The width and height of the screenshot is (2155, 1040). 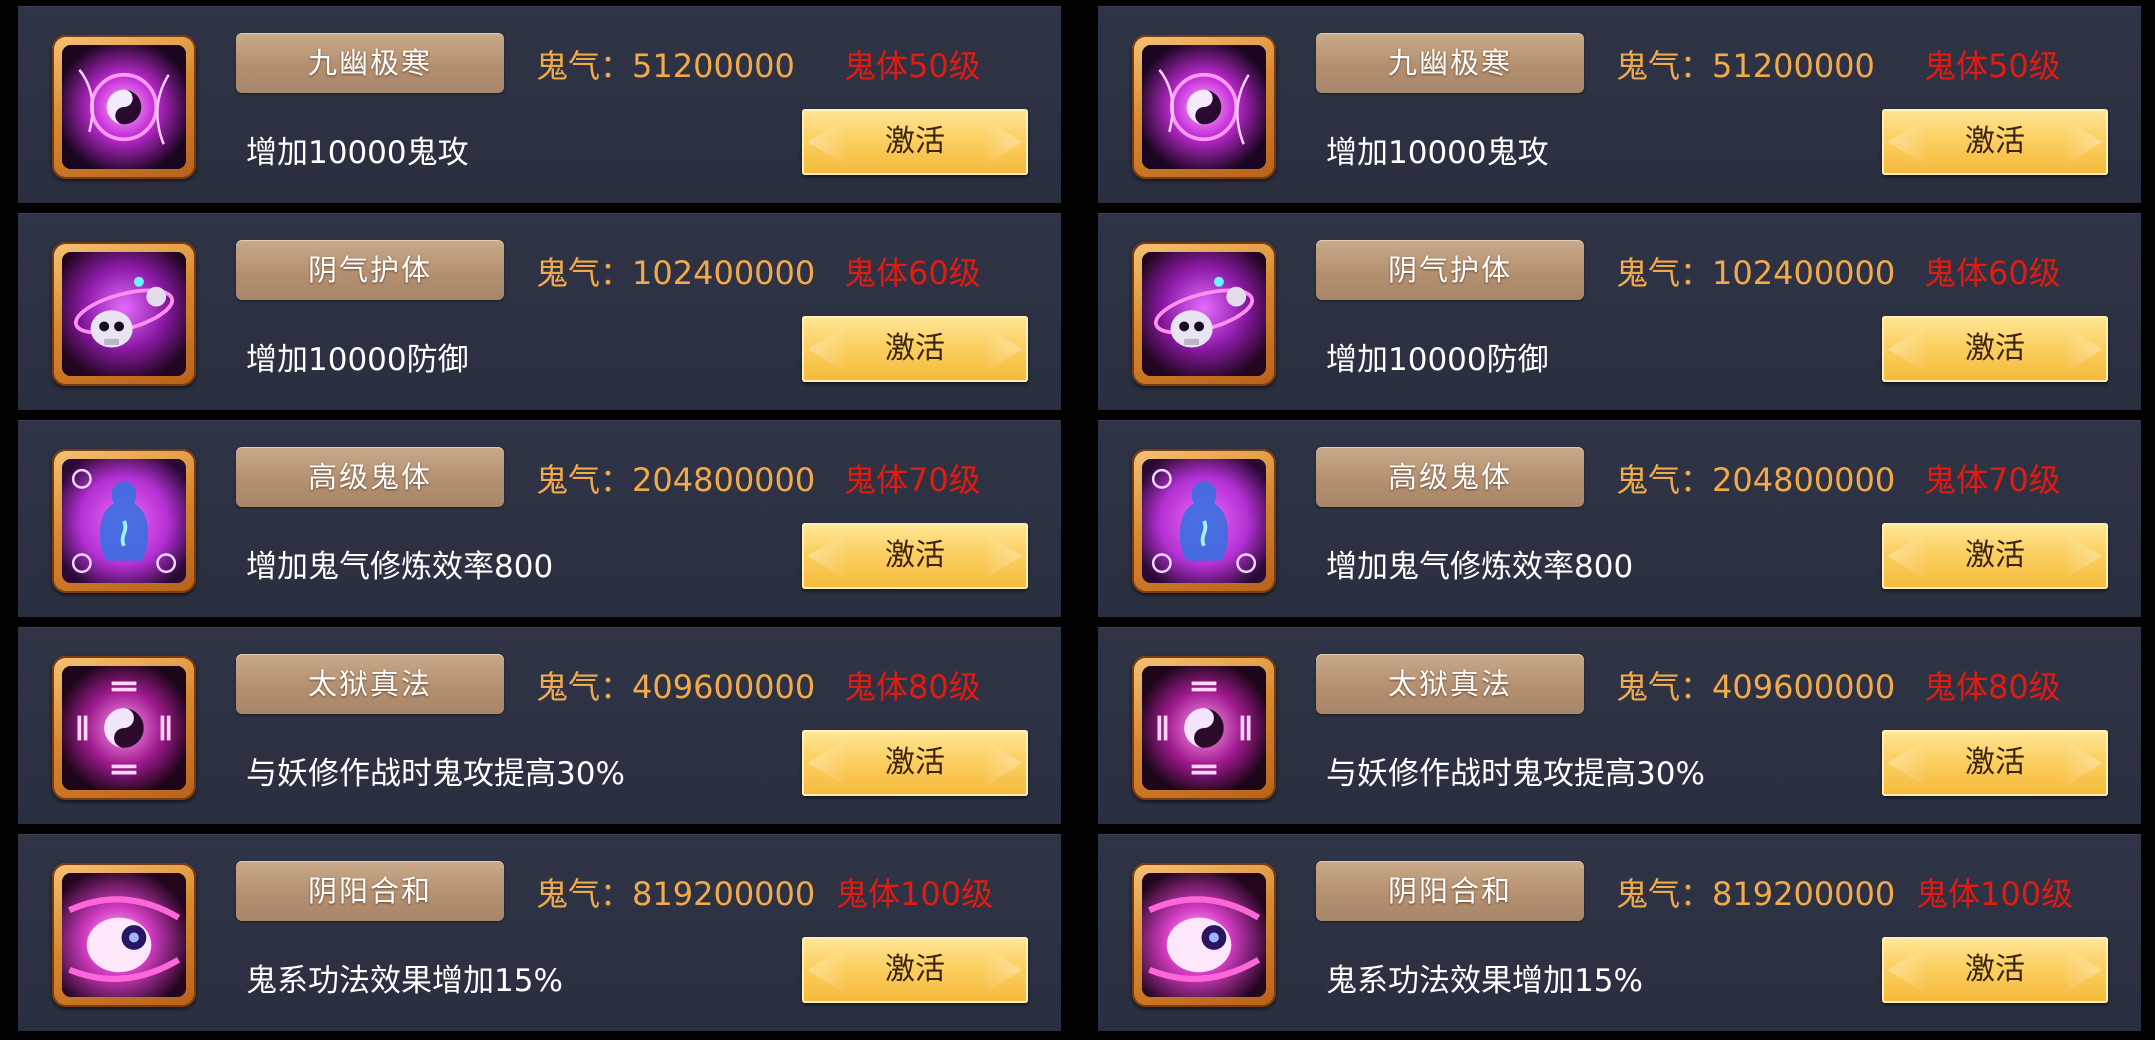 What do you see at coordinates (1619, 725) in the screenshot?
I see `skill-card: 太狱真法 鬼气：409600000 鬼体80级 与妖修作战时鬼攻提高30% 激活` at bounding box center [1619, 725].